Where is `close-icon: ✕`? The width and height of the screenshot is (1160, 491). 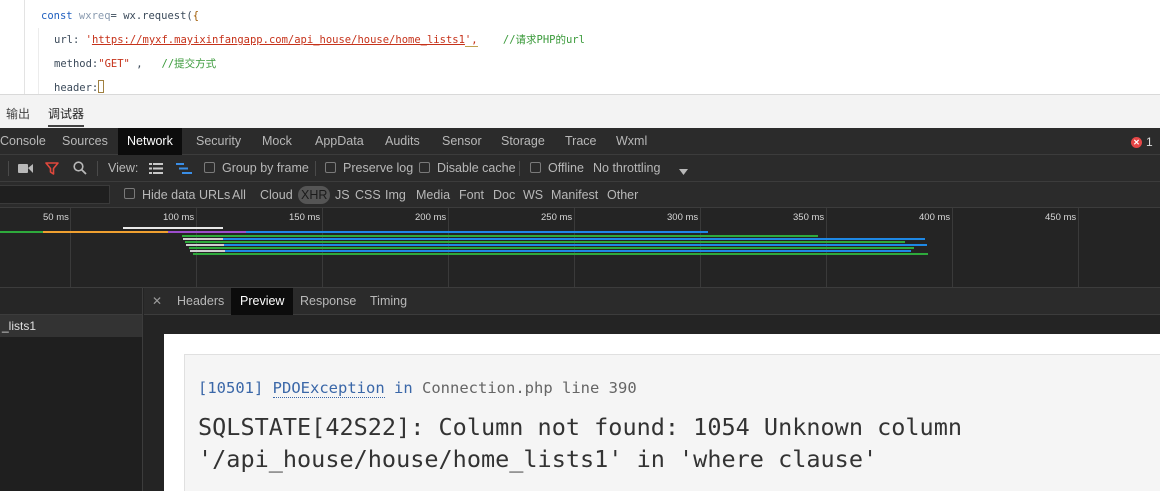
close-icon: ✕ is located at coordinates (157, 301).